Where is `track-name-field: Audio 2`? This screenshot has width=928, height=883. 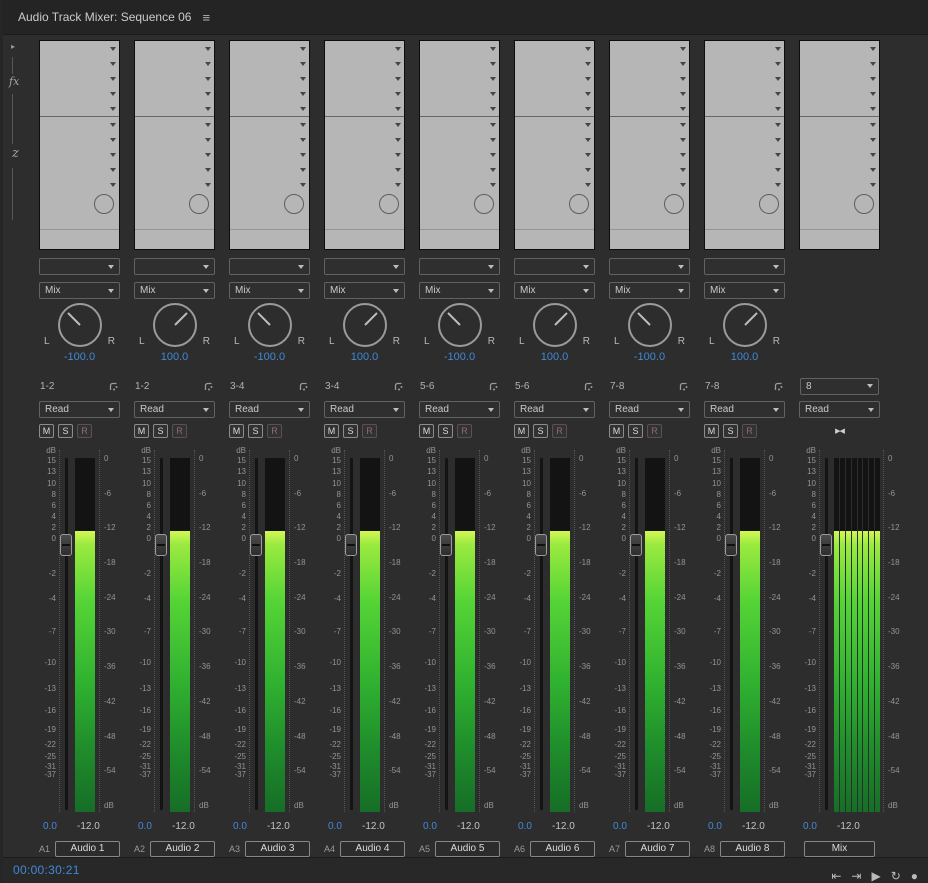 track-name-field: Audio 2 is located at coordinates (182, 848).